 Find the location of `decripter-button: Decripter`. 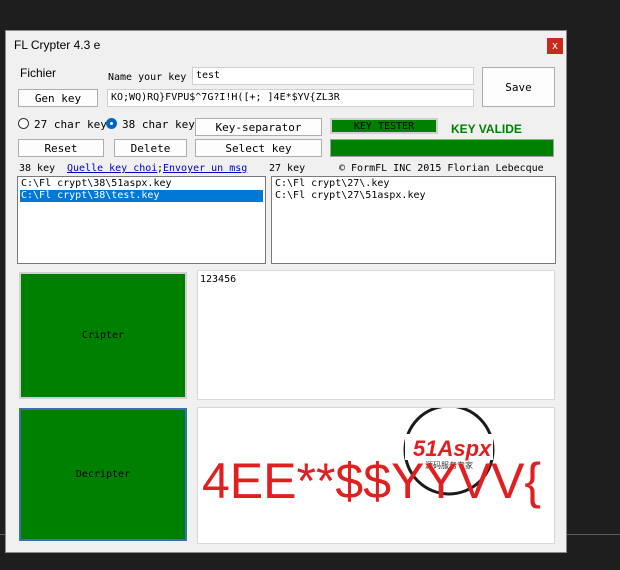

decripter-button: Decripter is located at coordinates (103, 474).